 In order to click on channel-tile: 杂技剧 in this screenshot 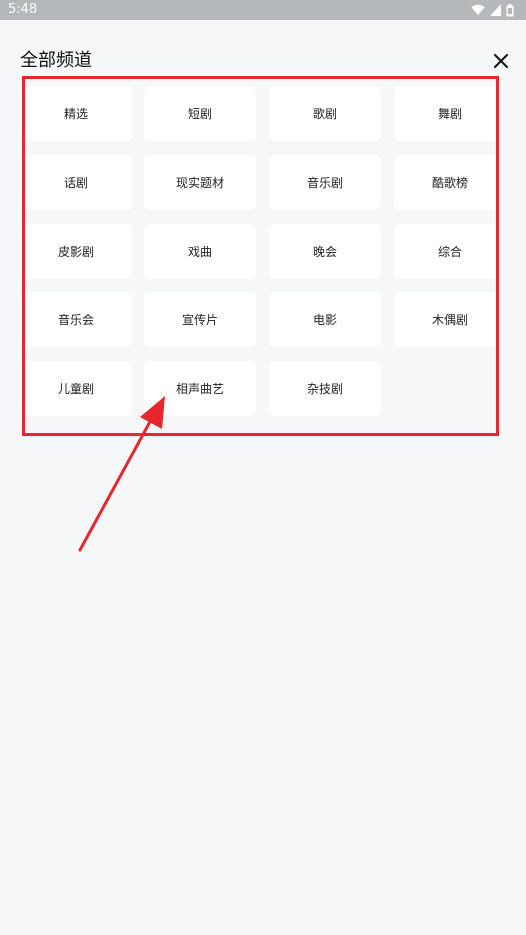, I will do `click(325, 388)`.